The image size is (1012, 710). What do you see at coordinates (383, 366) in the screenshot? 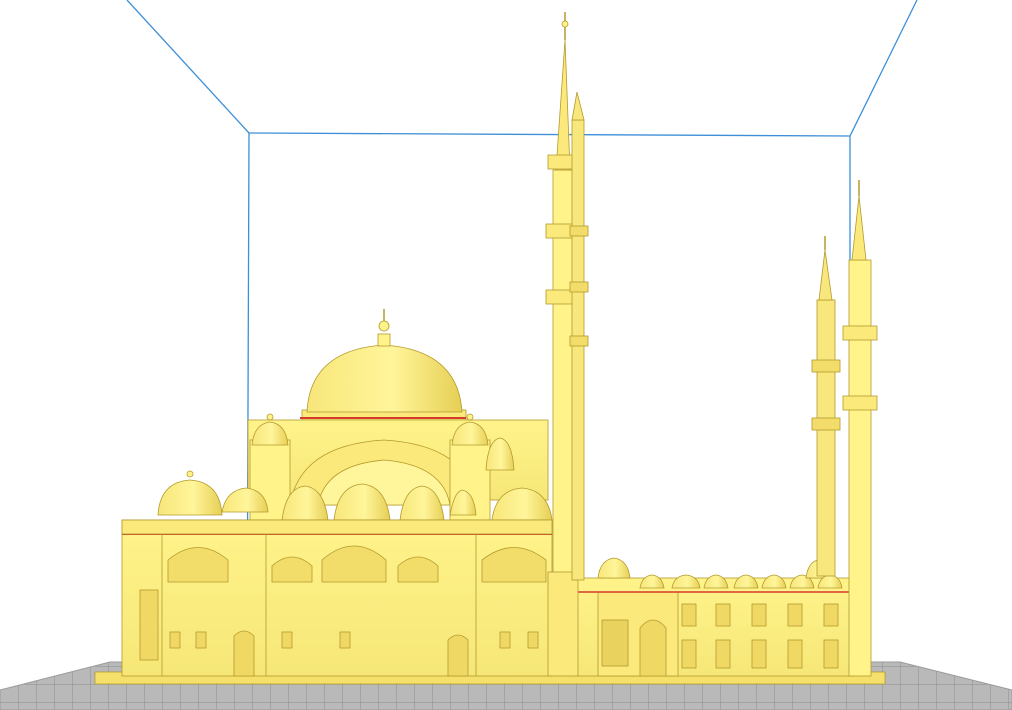
I see `main-dome` at bounding box center [383, 366].